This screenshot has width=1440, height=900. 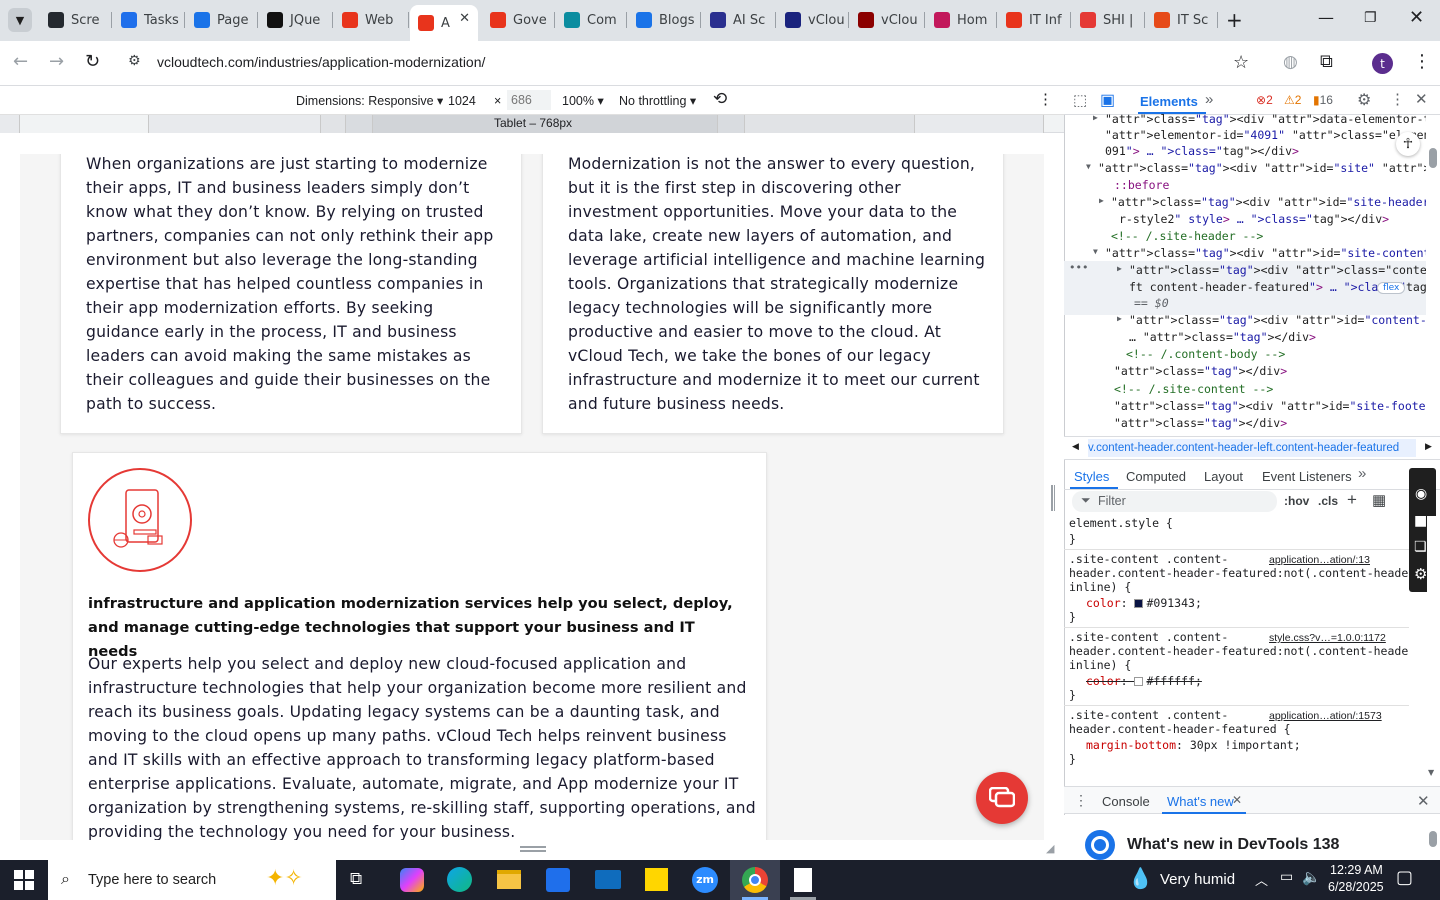 What do you see at coordinates (20, 61) in the screenshot?
I see `back-arrow-icon: ←` at bounding box center [20, 61].